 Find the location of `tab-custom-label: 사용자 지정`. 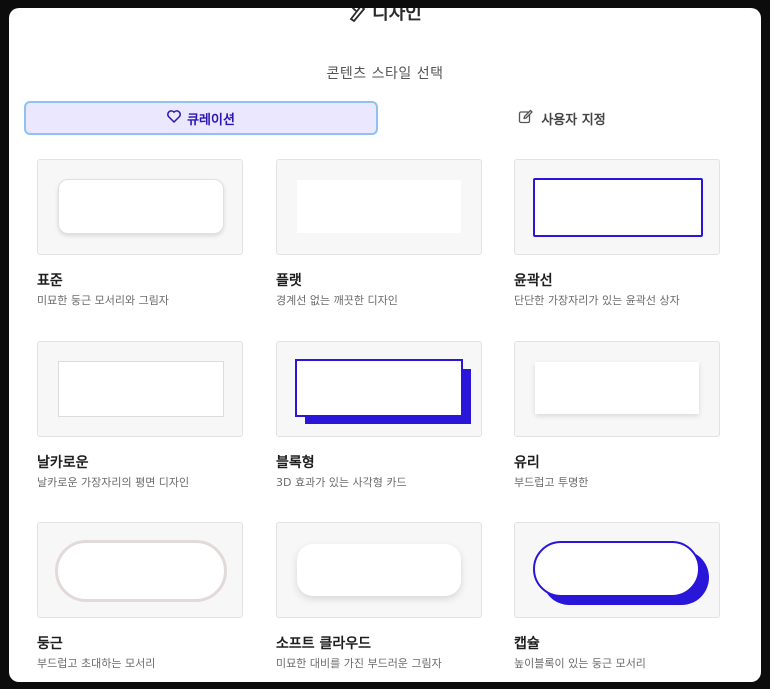

tab-custom-label: 사용자 지정 is located at coordinates (573, 120).